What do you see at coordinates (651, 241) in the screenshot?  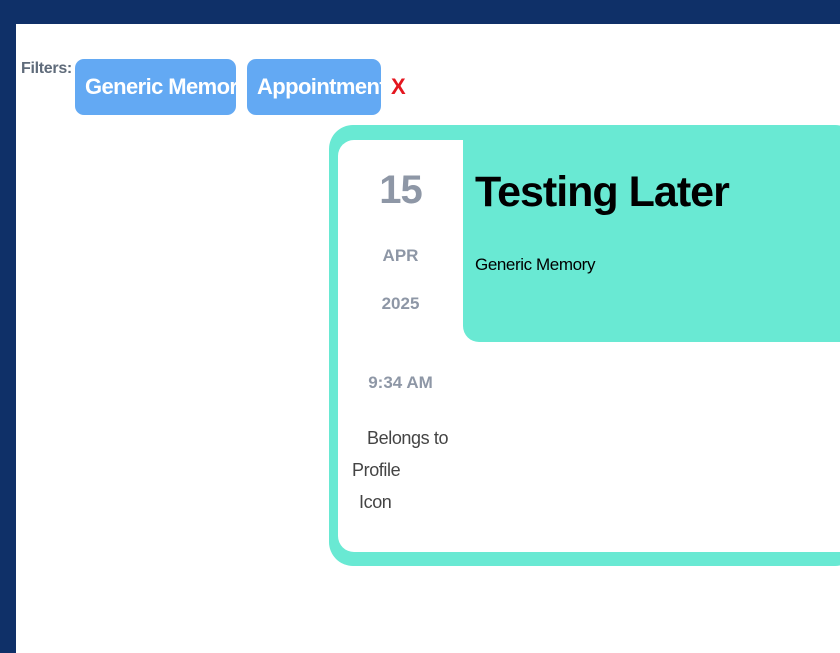 I see `card-header: Testing Later Generic Memory` at bounding box center [651, 241].